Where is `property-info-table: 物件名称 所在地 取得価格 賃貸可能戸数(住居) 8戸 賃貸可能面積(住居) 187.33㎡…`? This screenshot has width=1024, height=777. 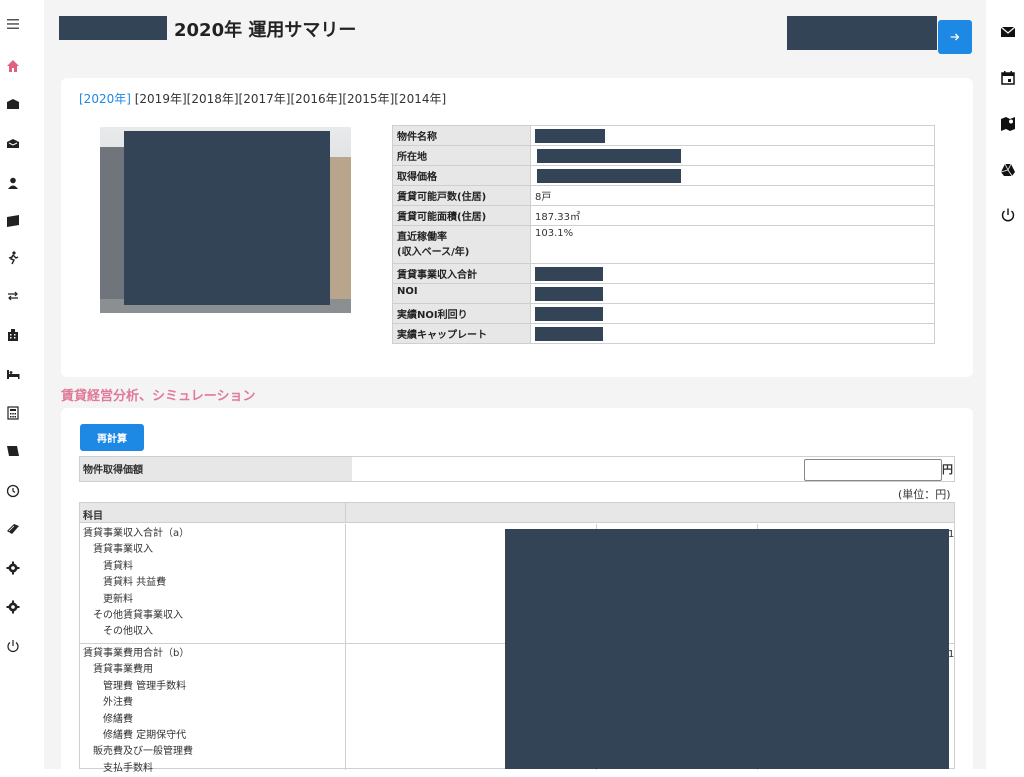 property-info-table: 物件名称 所在地 取得価格 賃貸可能戸数(住居) 8戸 賃貸可能面積(住居) 187.33㎡… is located at coordinates (663, 234).